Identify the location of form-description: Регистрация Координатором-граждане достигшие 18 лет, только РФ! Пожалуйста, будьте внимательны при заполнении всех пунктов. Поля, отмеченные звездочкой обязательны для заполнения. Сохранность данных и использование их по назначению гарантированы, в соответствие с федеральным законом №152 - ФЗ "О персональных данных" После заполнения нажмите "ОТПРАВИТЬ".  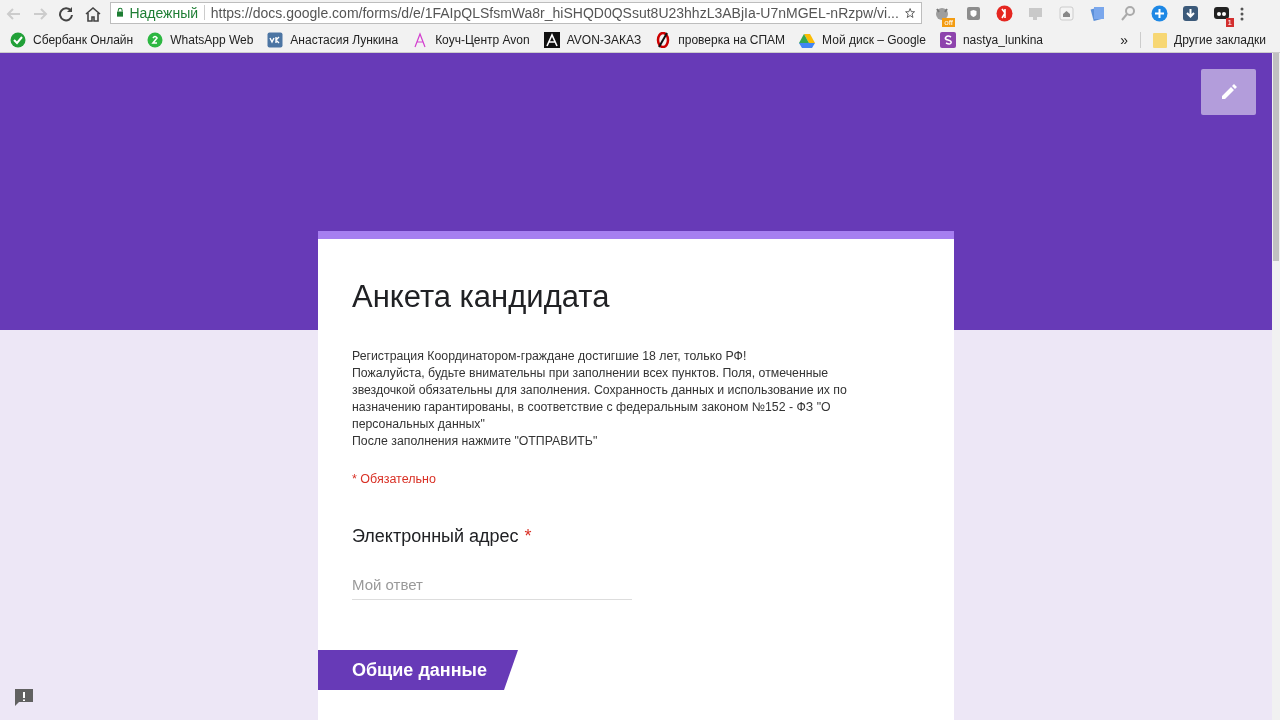
(600, 399).